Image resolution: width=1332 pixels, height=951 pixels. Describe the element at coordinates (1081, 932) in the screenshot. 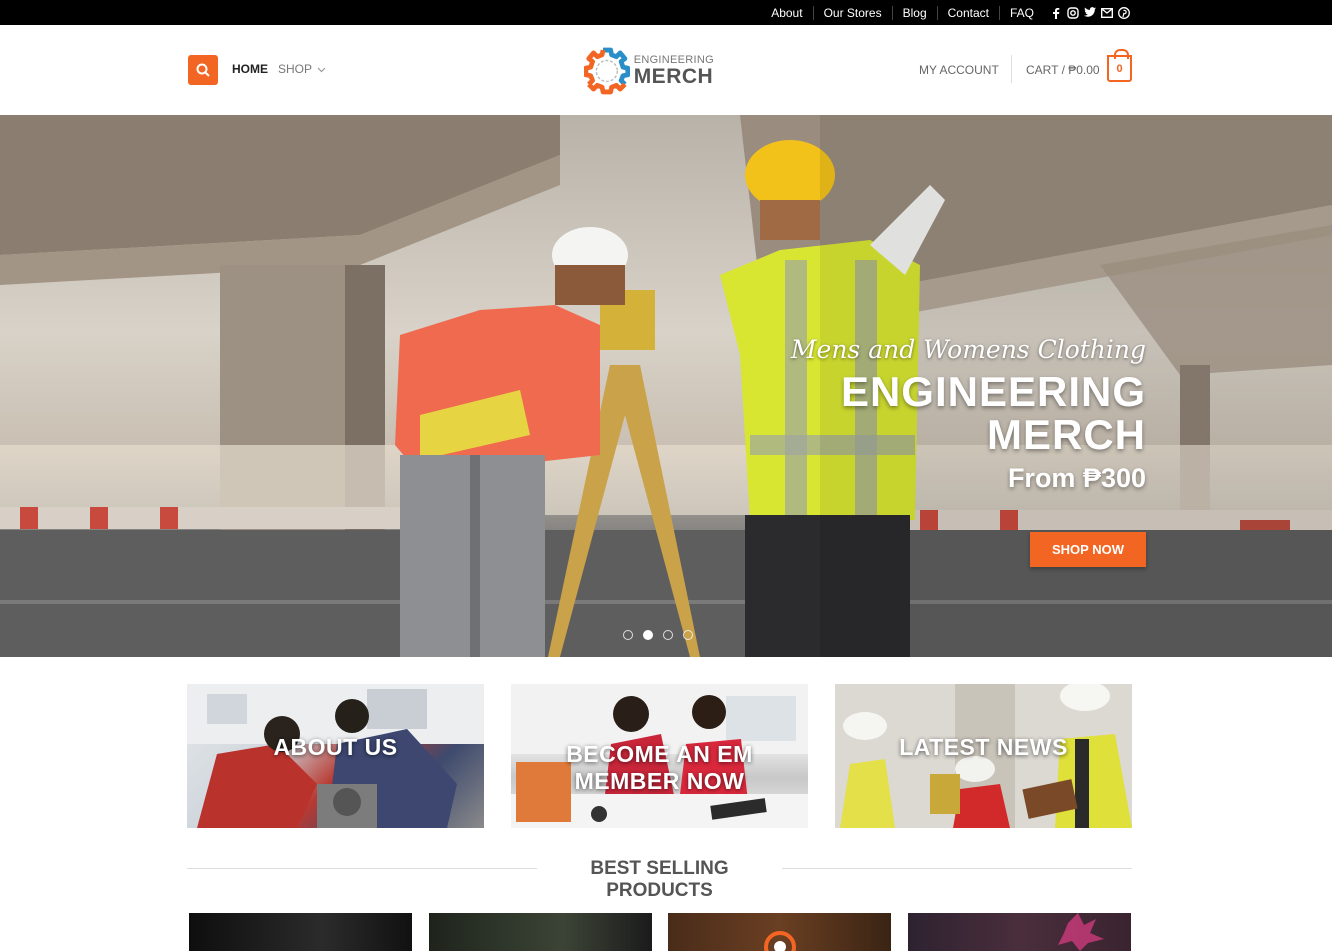

I see `product-4-flower-image` at that location.